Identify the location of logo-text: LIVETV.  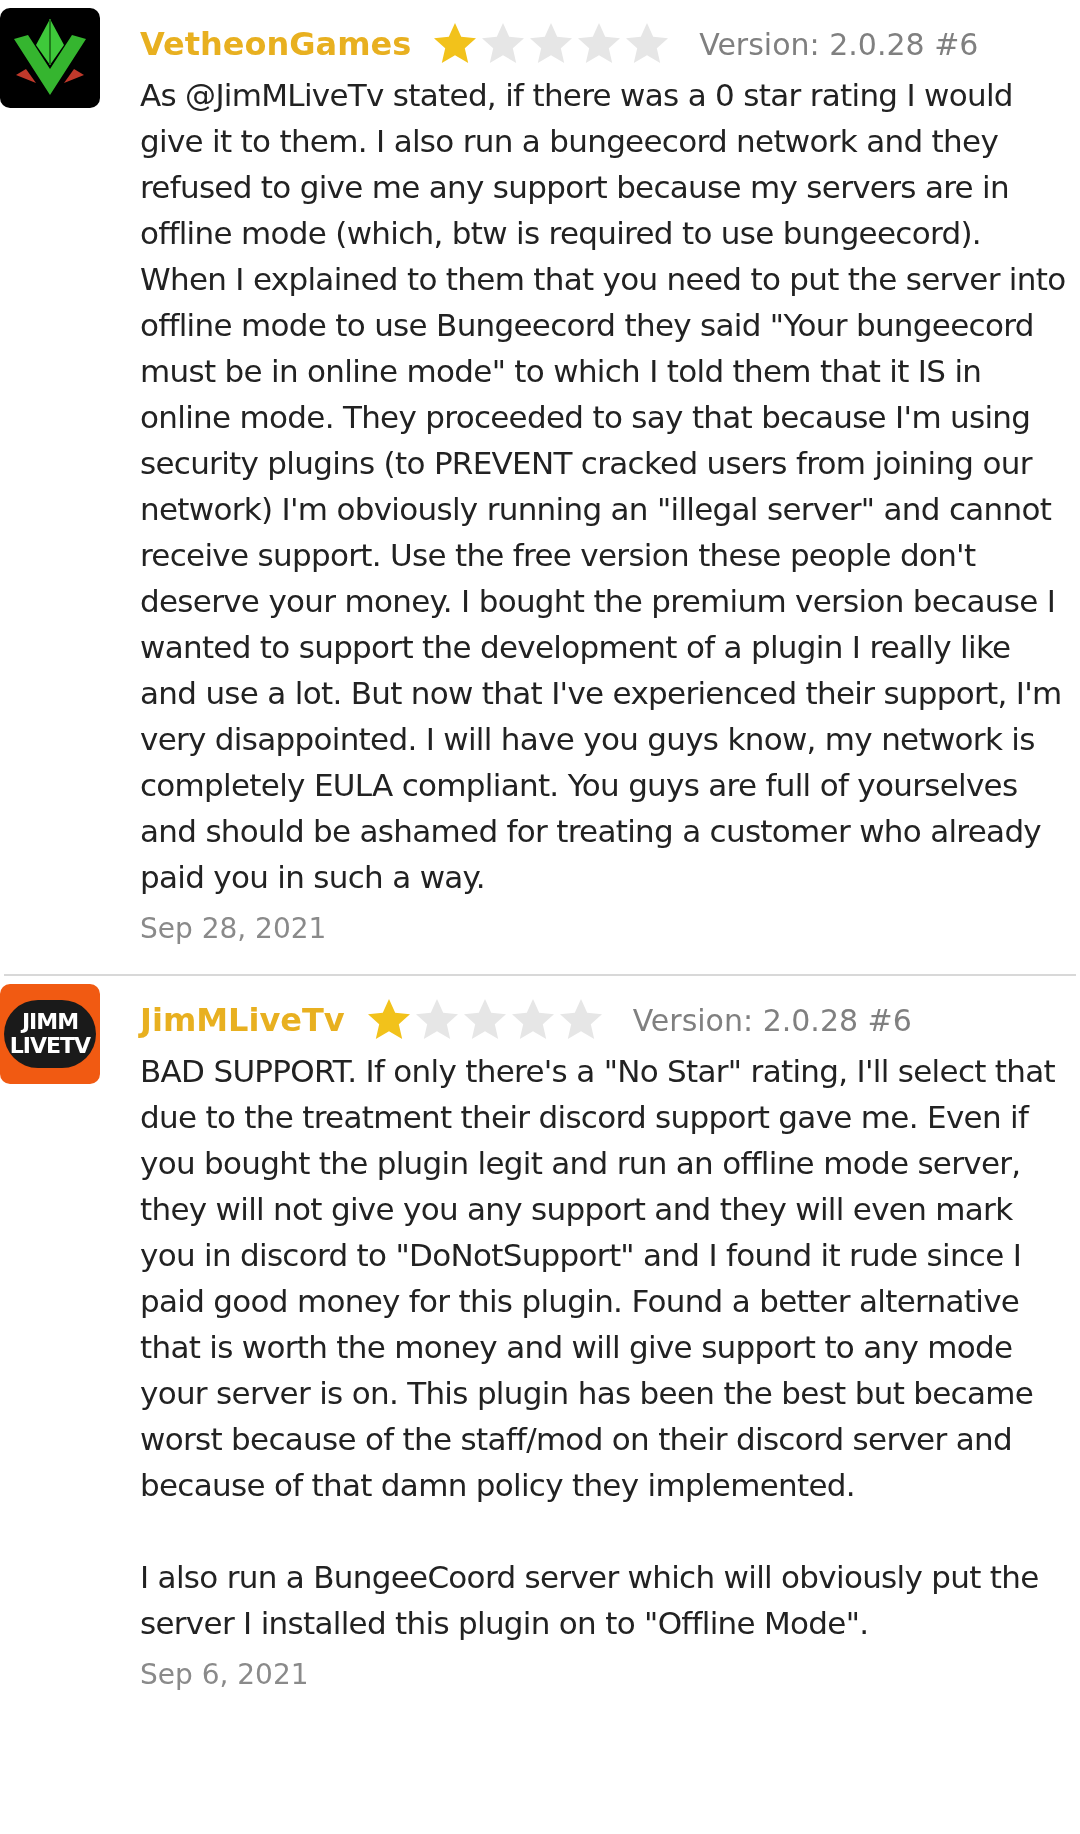
(50, 1046).